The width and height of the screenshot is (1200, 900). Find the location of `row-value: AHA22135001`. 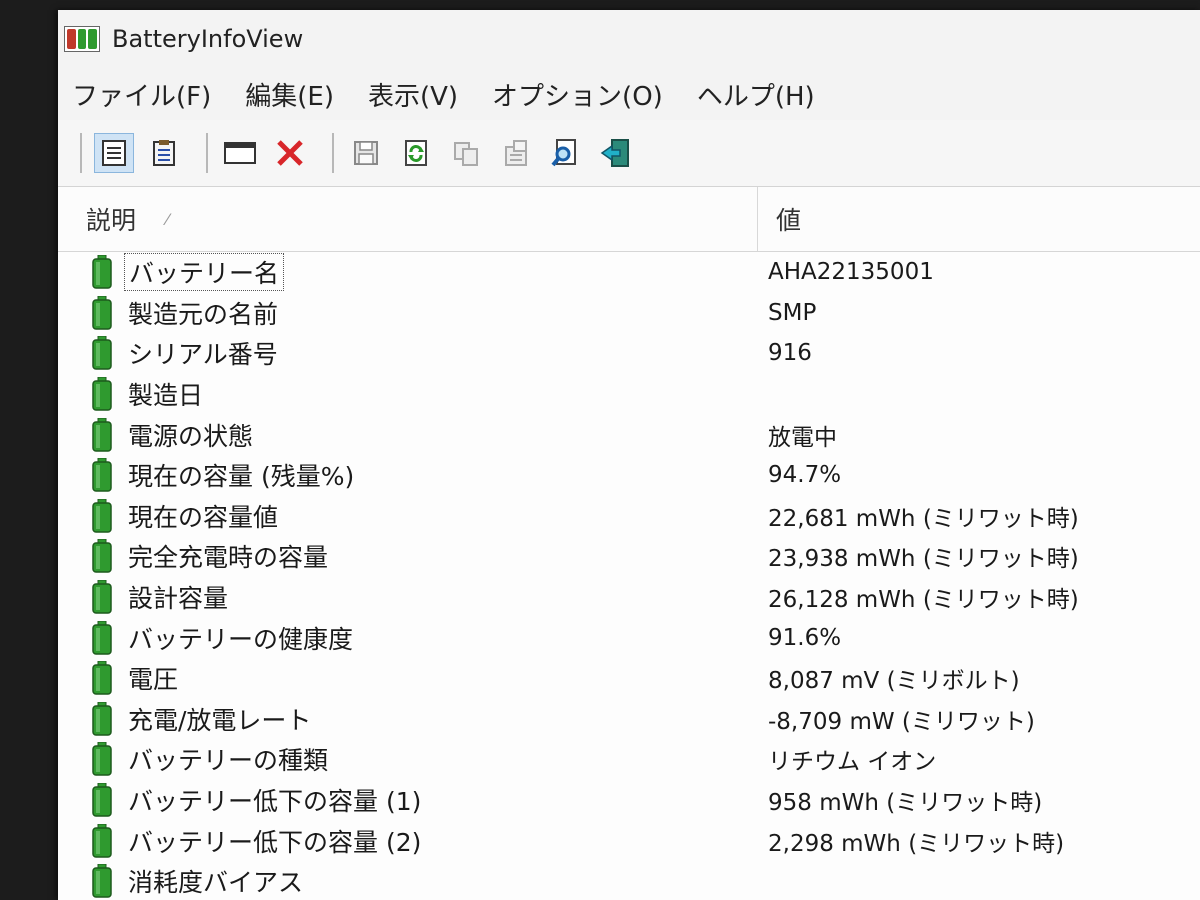

row-value: AHA22135001 is located at coordinates (851, 272).